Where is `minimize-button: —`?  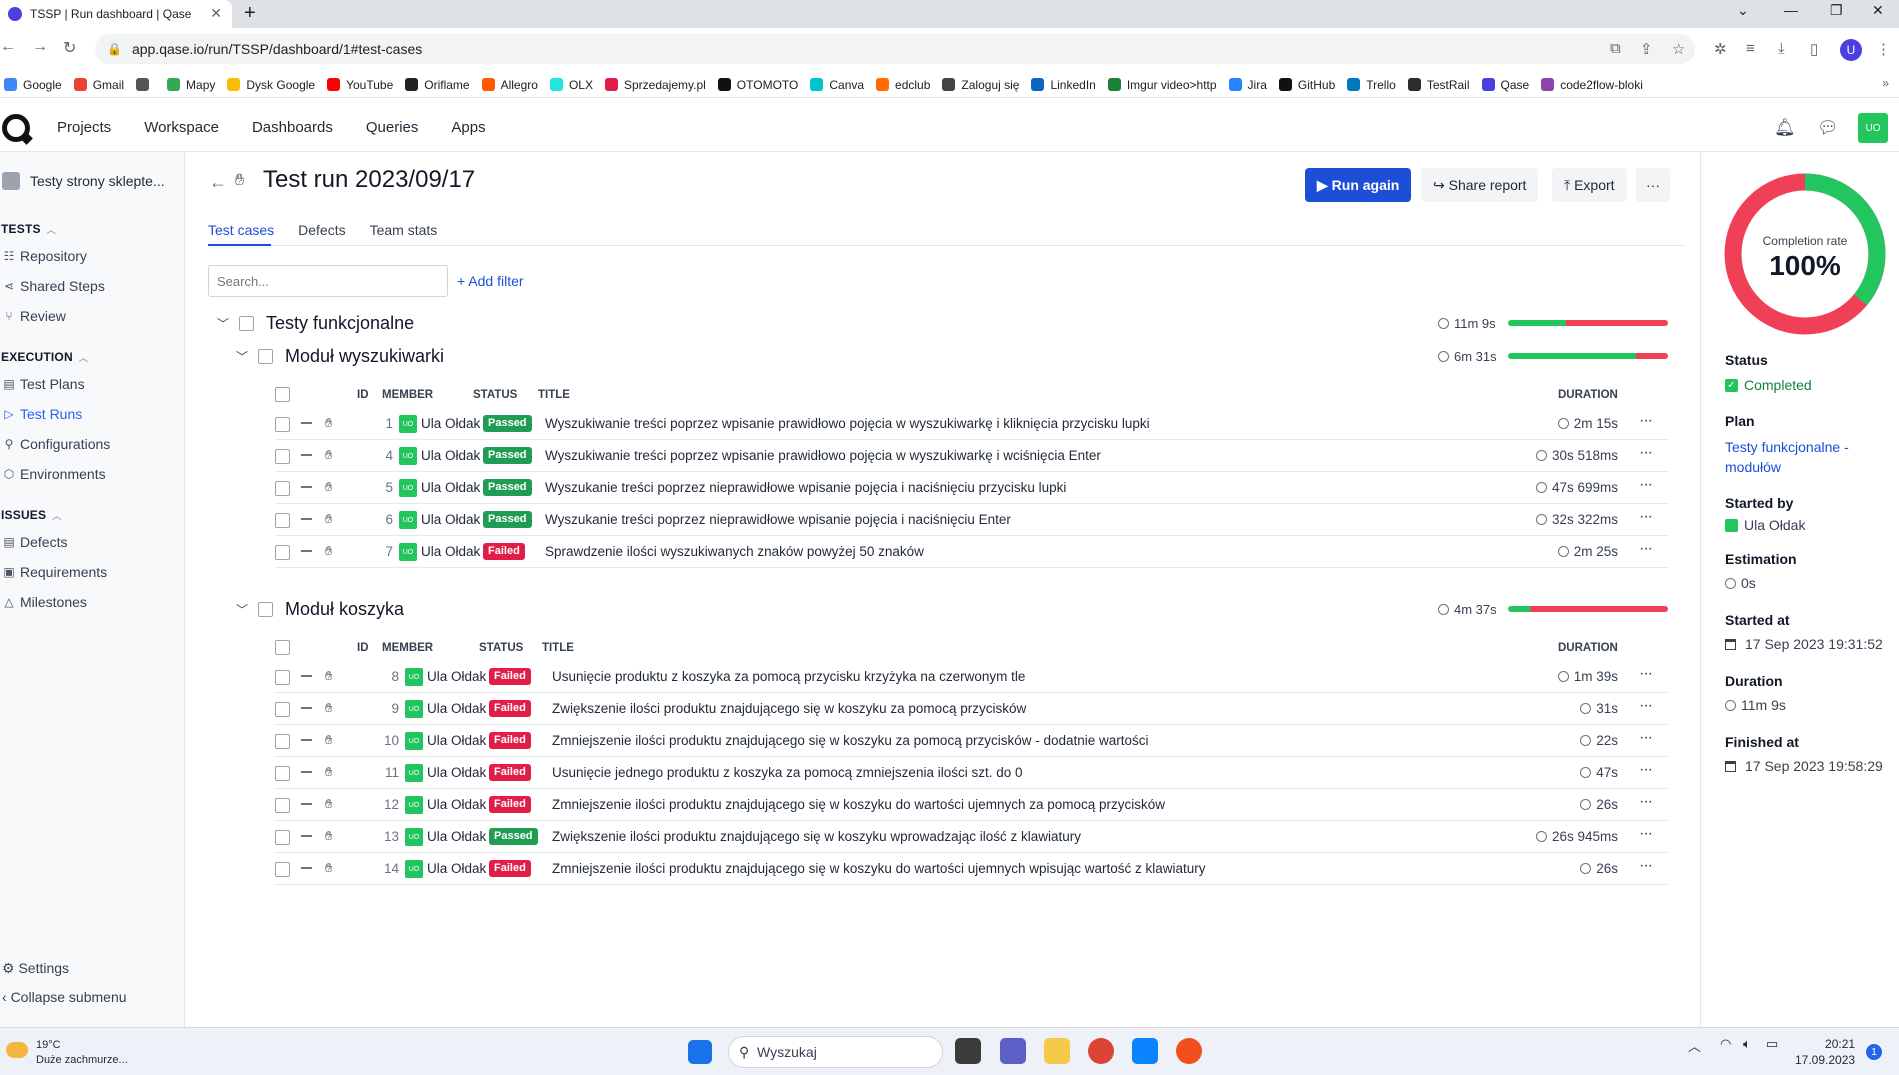
minimize-button: — is located at coordinates (1791, 10).